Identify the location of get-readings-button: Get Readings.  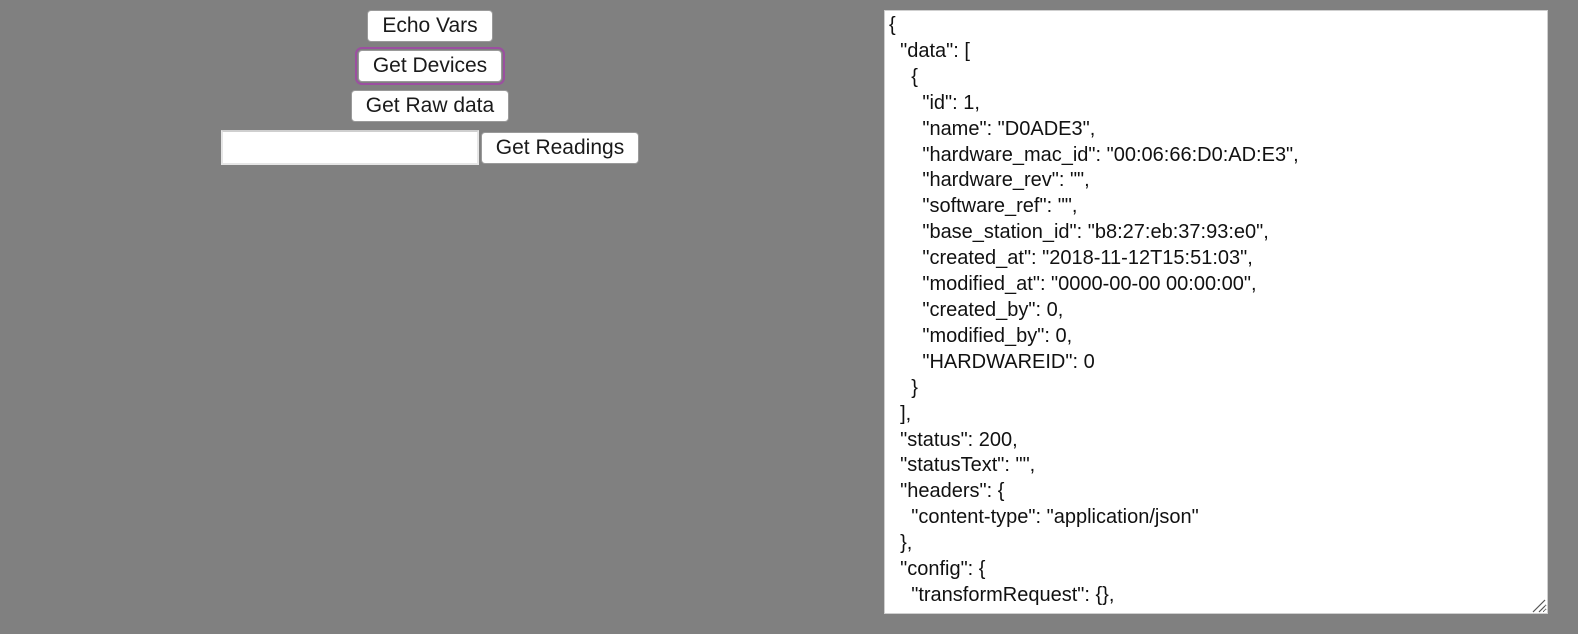
(560, 147).